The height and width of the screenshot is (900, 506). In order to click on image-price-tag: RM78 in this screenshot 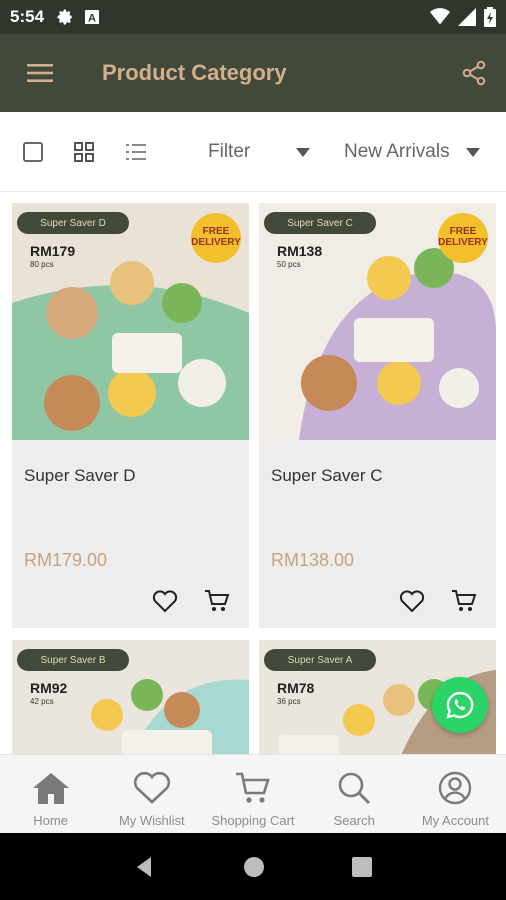, I will do `click(296, 688)`.